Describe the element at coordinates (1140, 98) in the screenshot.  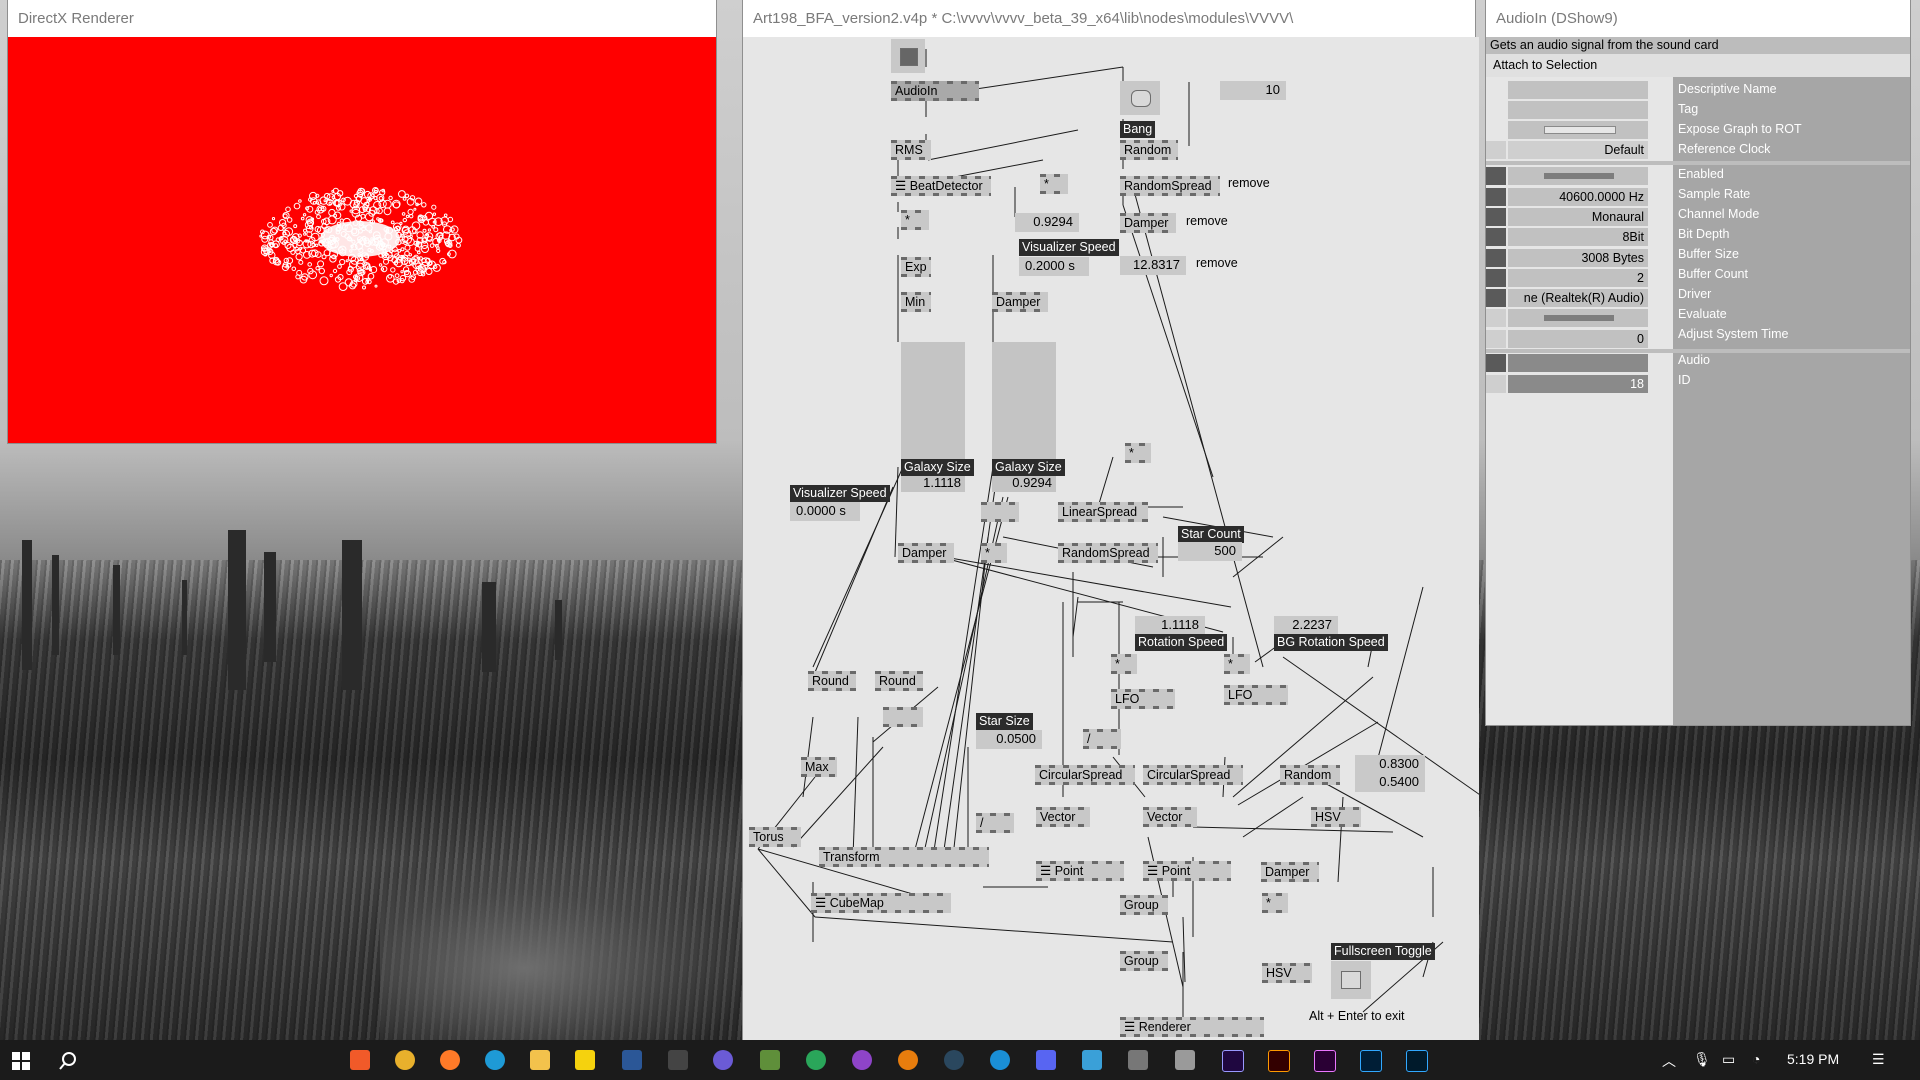
I see `bang-button` at that location.